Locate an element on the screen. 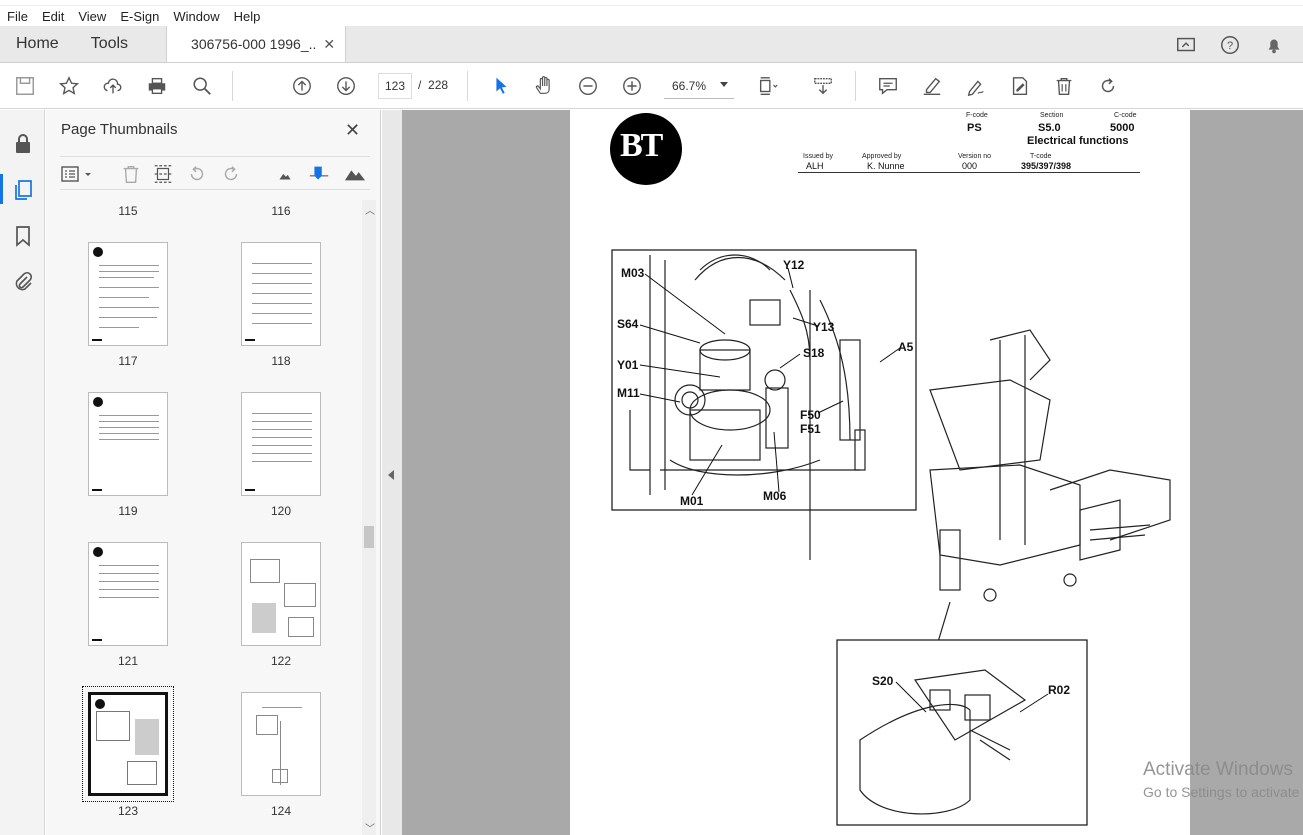  tab-bar: Home Tools 306756-000 1996_... ✕ ? is located at coordinates (651, 44).